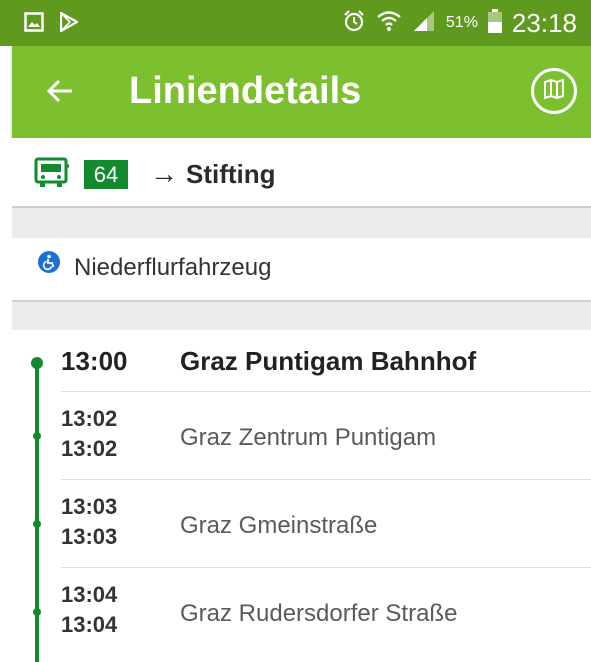  Describe the element at coordinates (89, 448) in the screenshot. I see `stop-departure-time: 13:02` at that location.